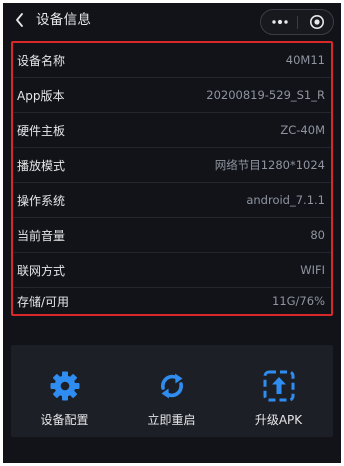 This screenshot has width=344, height=466. Describe the element at coordinates (265, 95) in the screenshot. I see `row-value: 20200819-529_S1_R` at that location.